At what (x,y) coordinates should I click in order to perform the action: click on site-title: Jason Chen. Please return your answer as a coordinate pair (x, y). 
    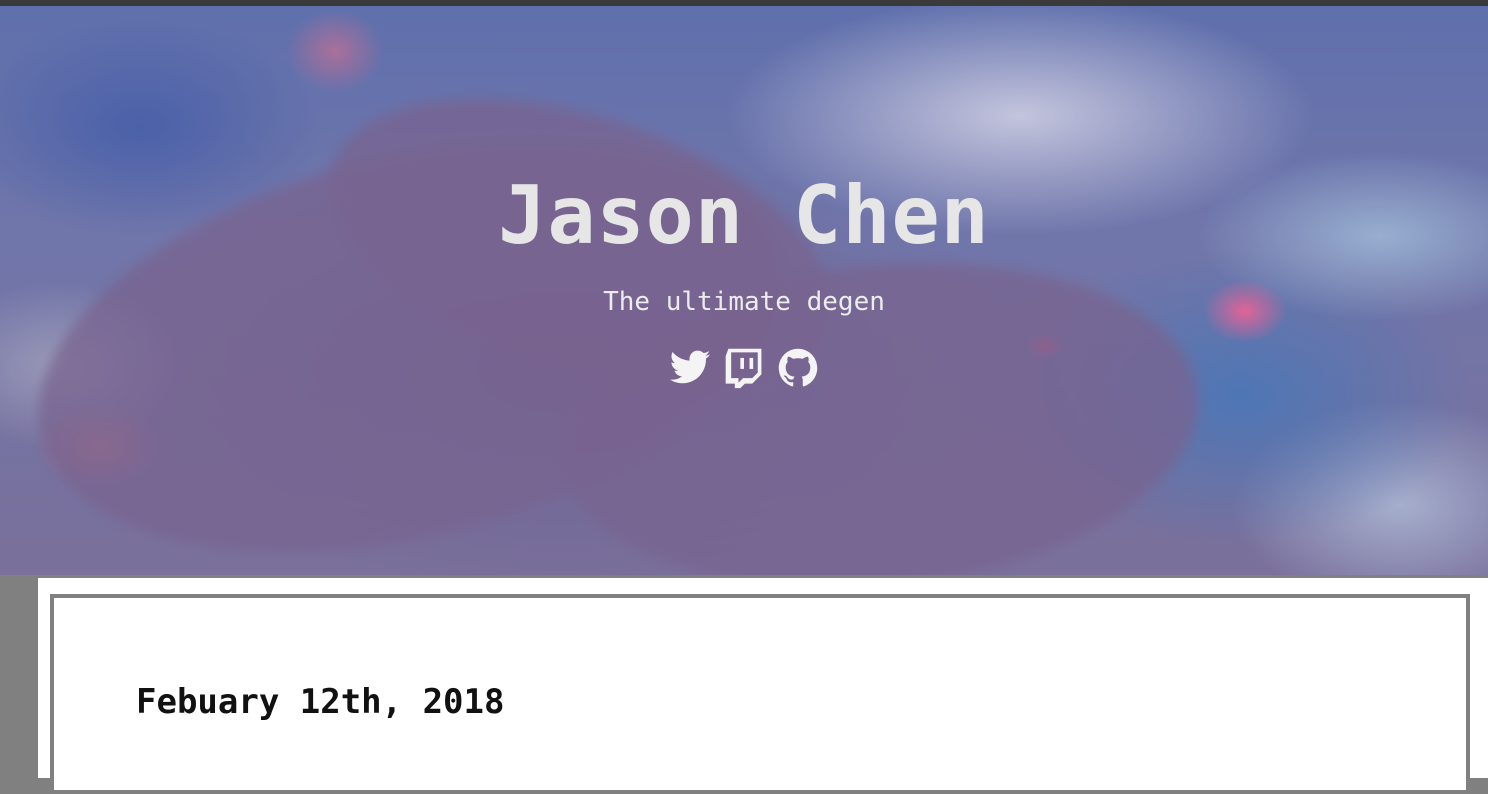
    Looking at the image, I should click on (744, 215).